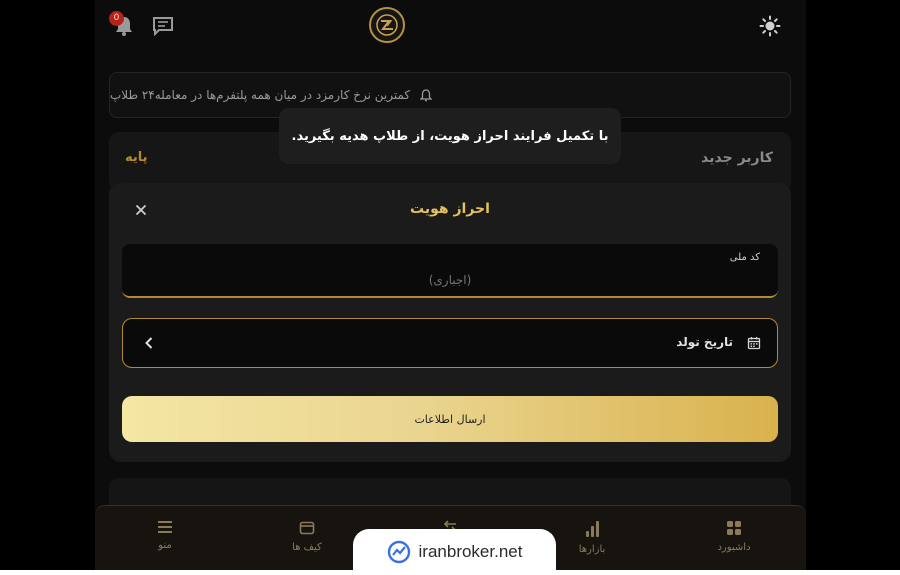  I want to click on user-level-badge: پایه, so click(136, 157).